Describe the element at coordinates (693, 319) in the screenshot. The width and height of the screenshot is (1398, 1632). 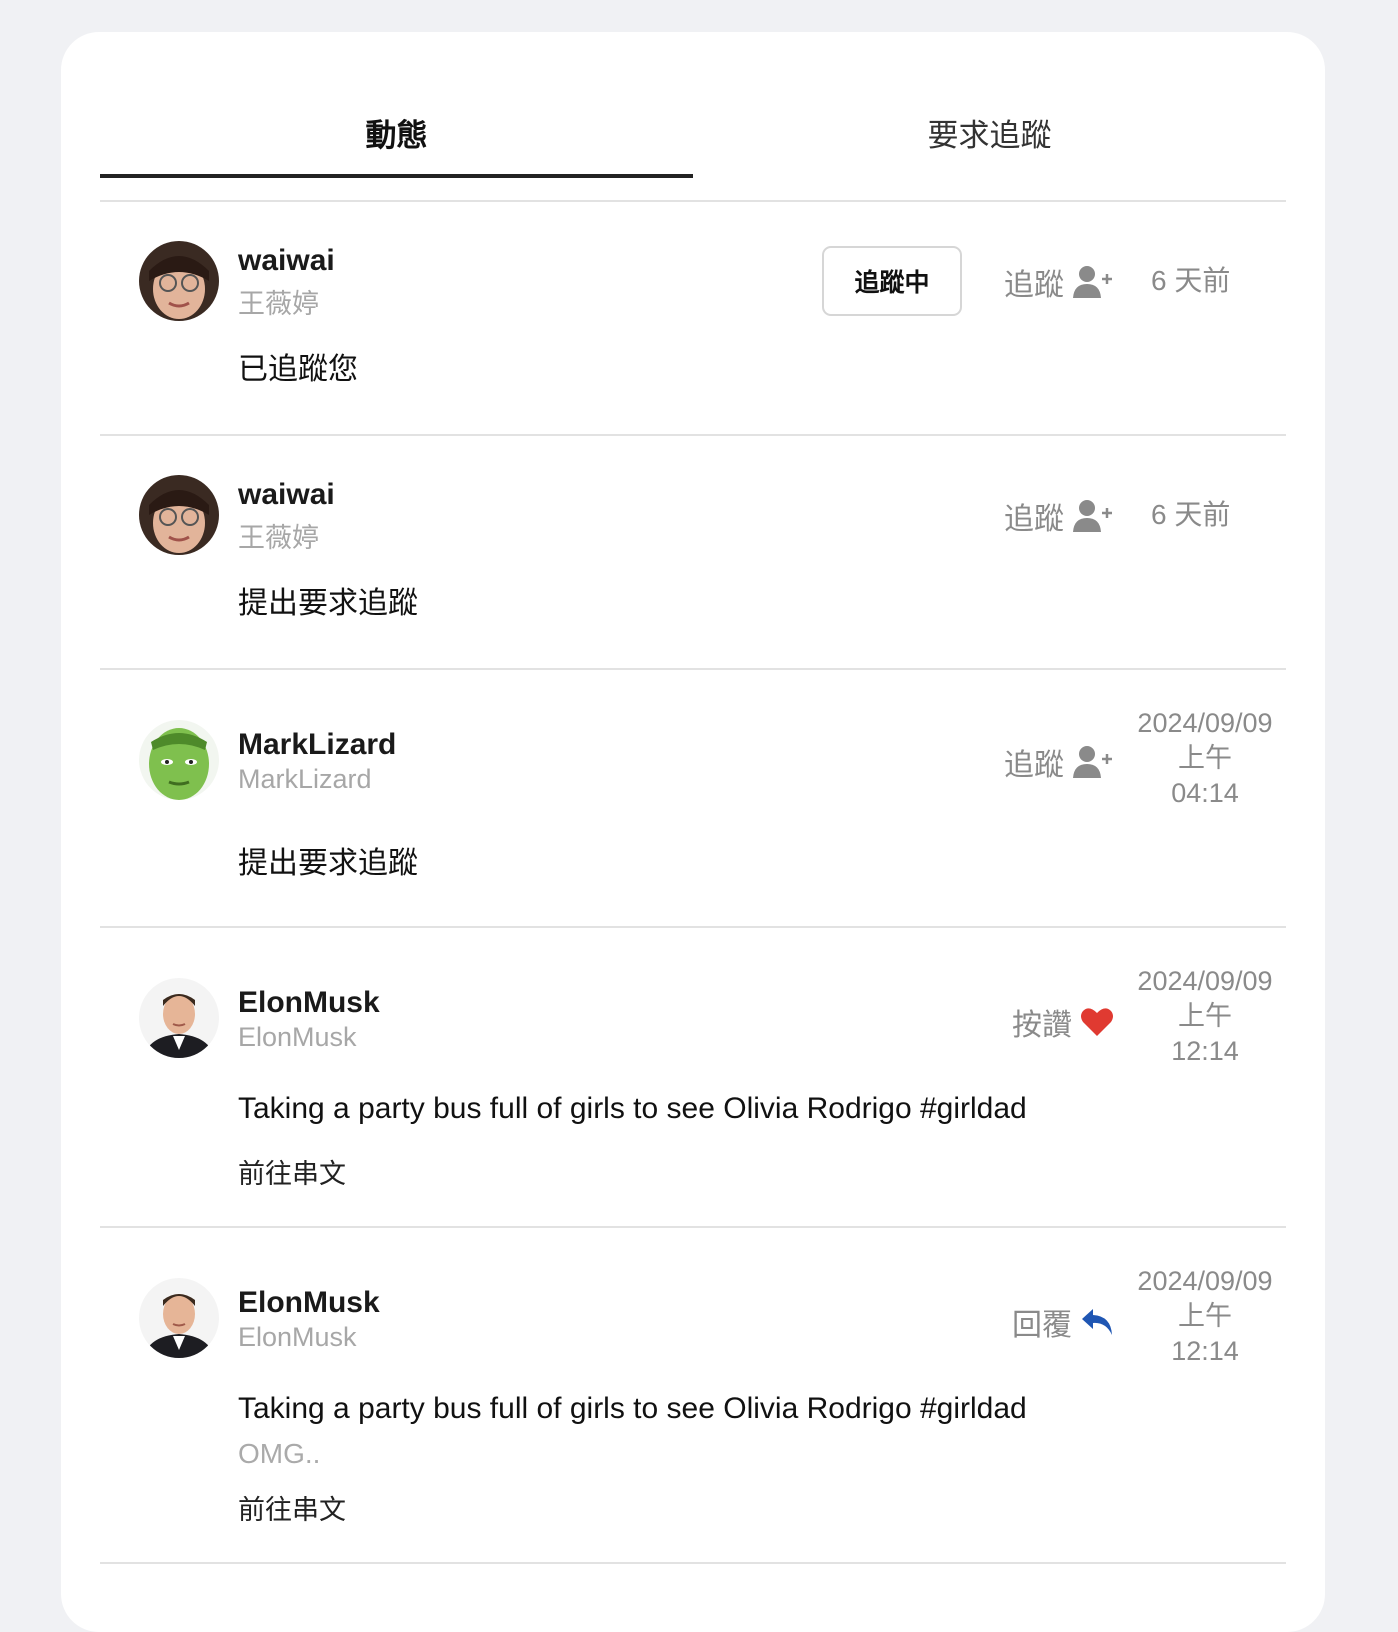
I see `notification-item: waiwai 王薇婷 已追蹤您 追蹤中 追蹤 6 天前` at that location.